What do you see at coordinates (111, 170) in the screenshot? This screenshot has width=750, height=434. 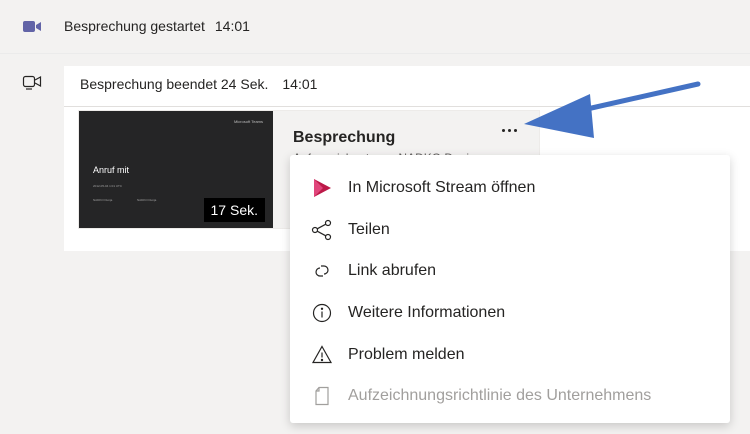 I see `thumbnail-title: Anruf mit` at bounding box center [111, 170].